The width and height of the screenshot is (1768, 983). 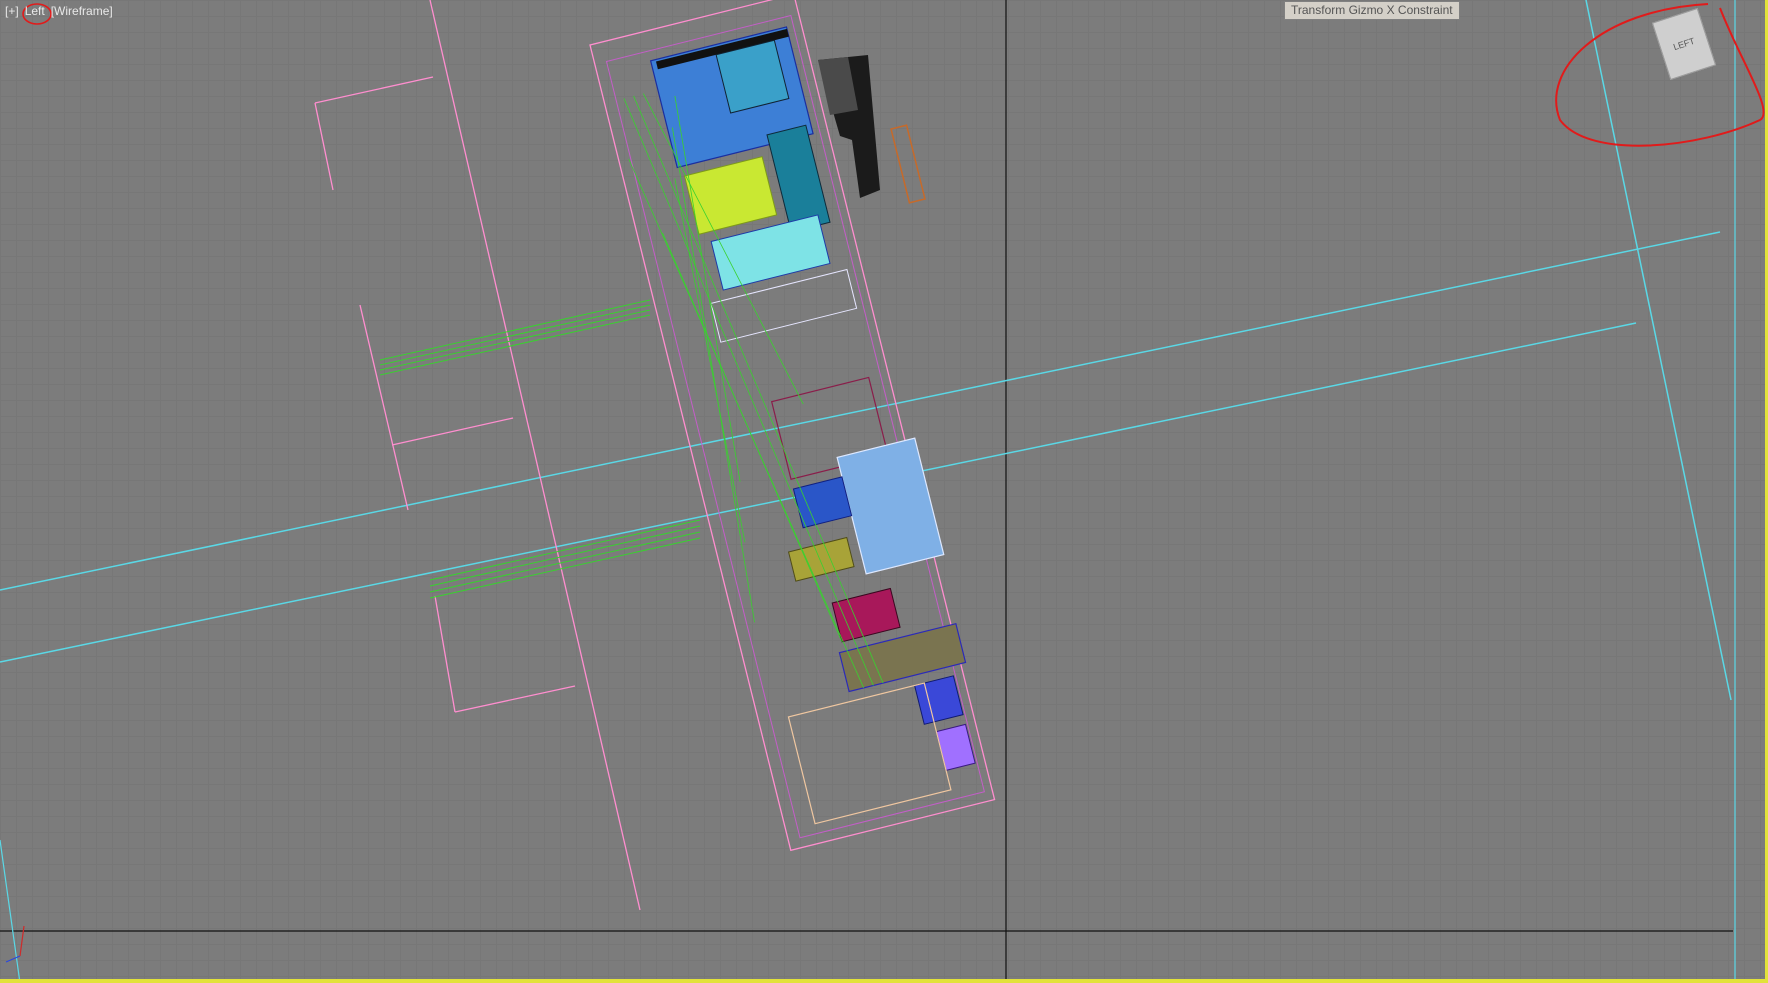 What do you see at coordinates (1684, 44) in the screenshot?
I see `viewcube-face-label: LEFT` at bounding box center [1684, 44].